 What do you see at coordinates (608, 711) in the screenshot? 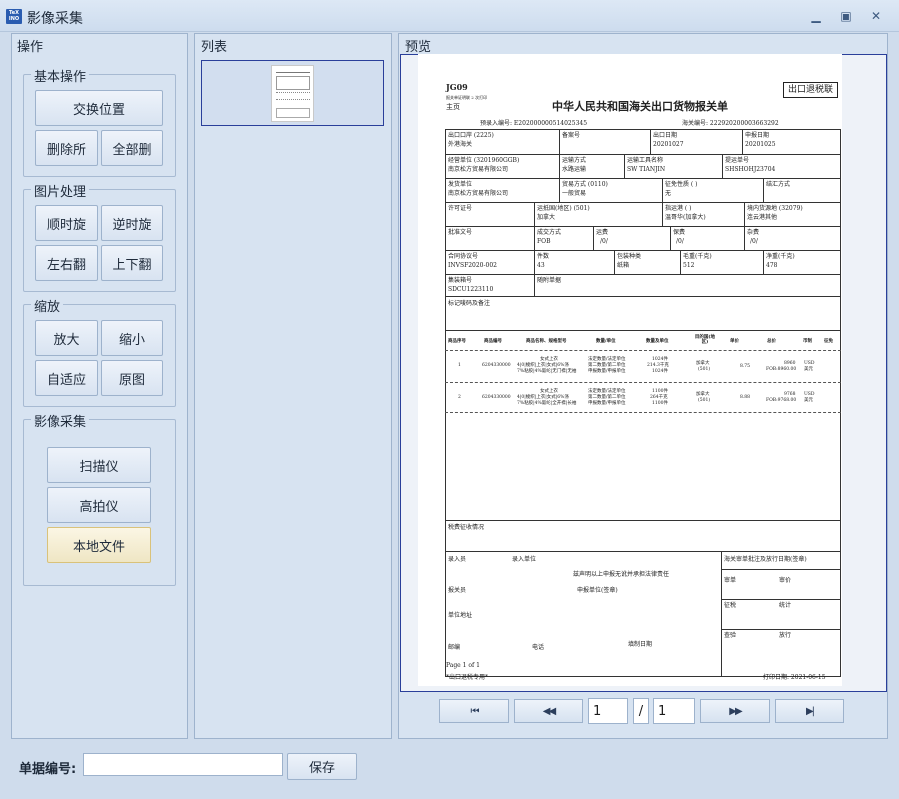
I see `current-page-input: 1` at bounding box center [608, 711].